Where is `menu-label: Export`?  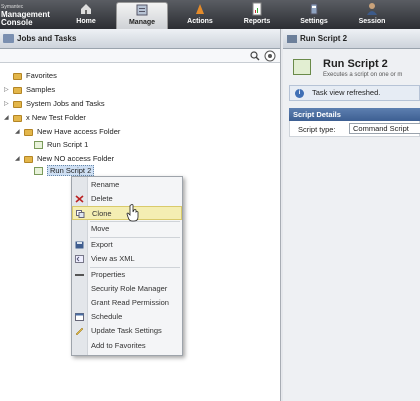 menu-label: Export is located at coordinates (102, 244).